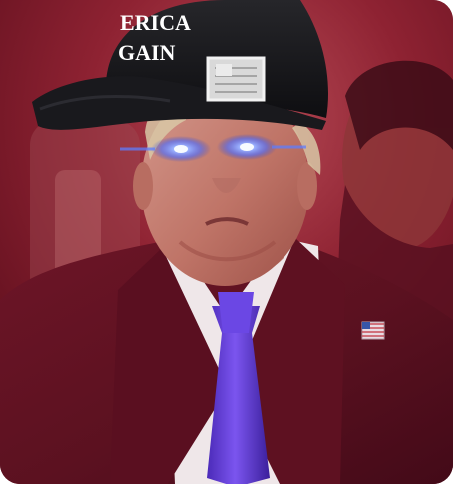 The image size is (455, 489). I want to click on left-ear, so click(143, 186).